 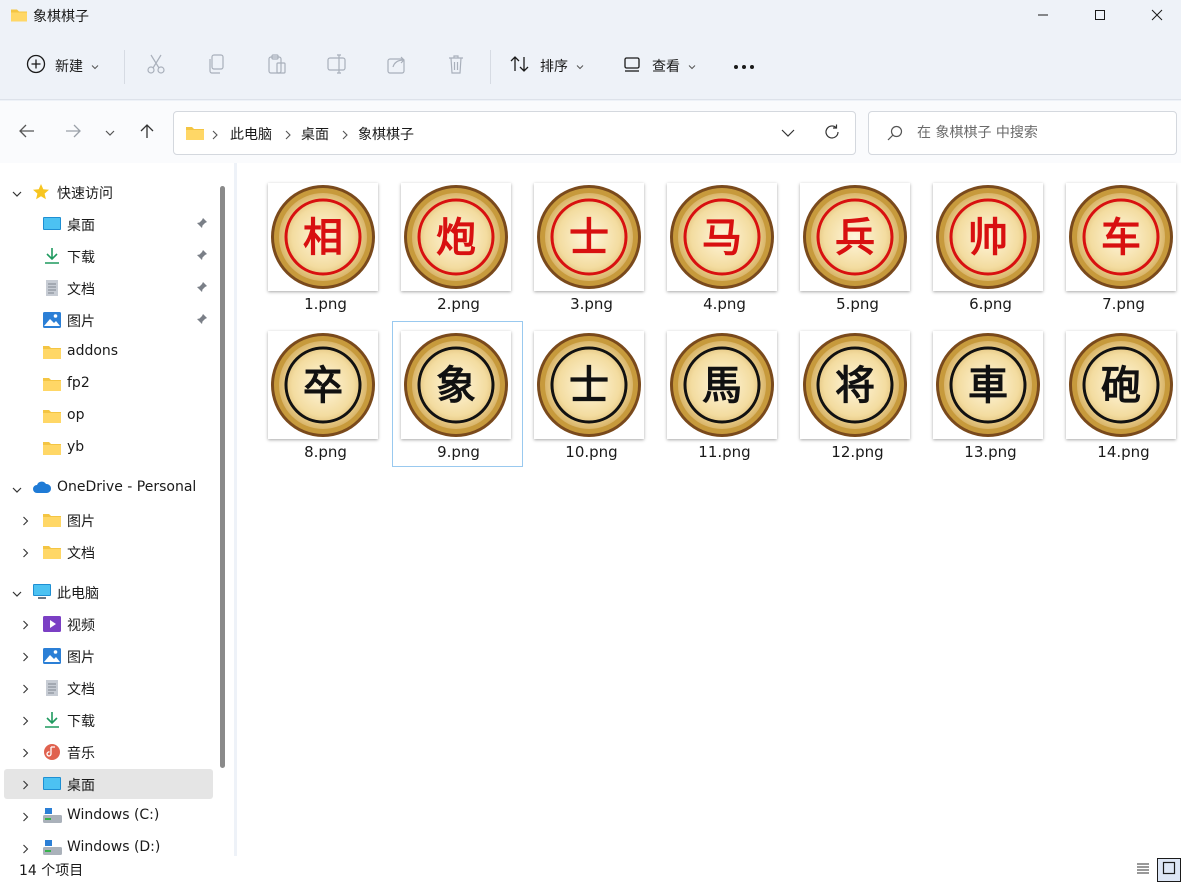 I want to click on sidebar-item-yb: yb, so click(x=108, y=448).